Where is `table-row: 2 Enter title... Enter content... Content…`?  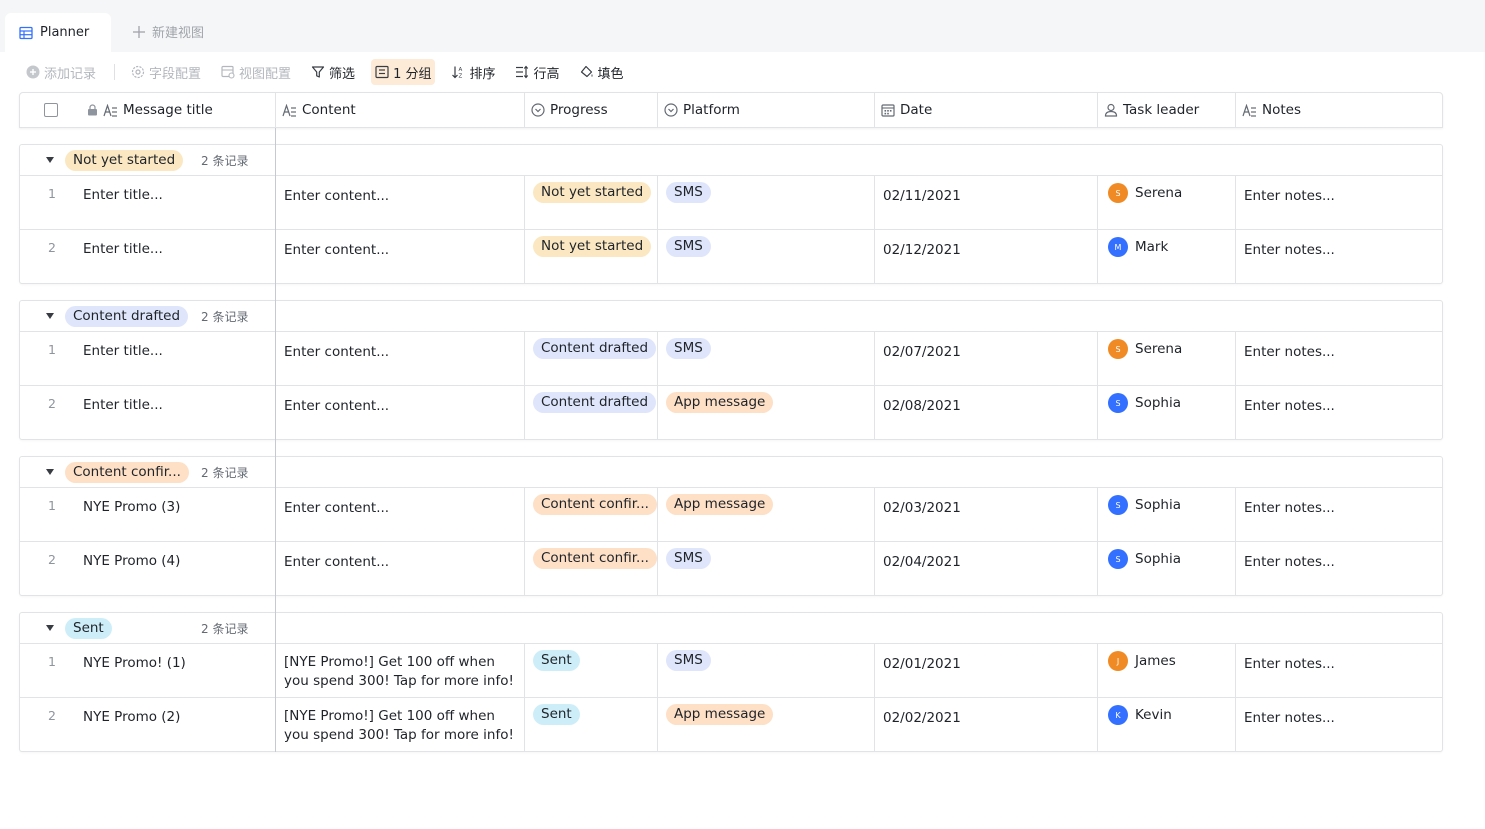 table-row: 2 Enter title... Enter content... Content… is located at coordinates (731, 413).